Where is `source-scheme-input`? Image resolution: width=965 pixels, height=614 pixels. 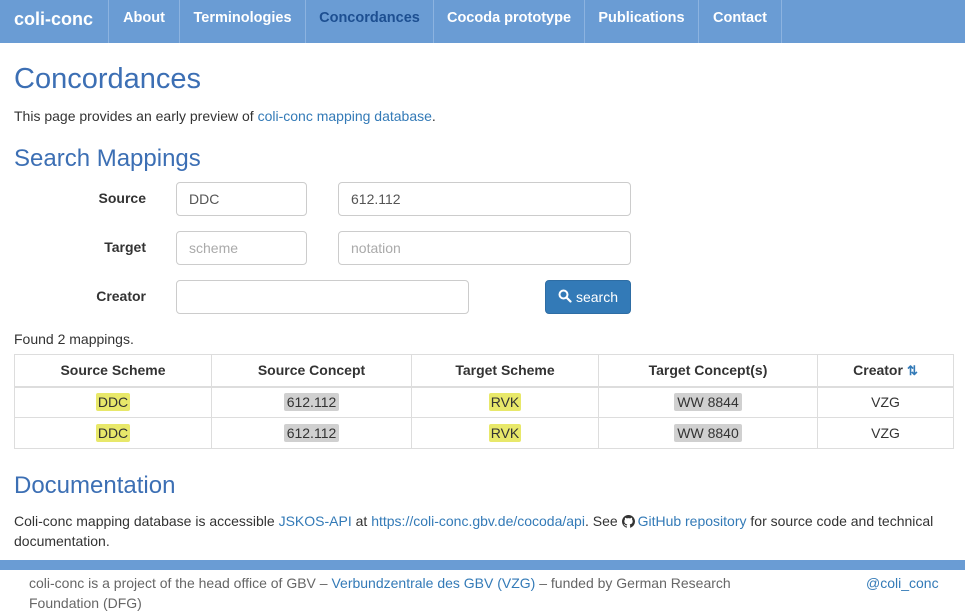
source-scheme-input is located at coordinates (241, 199).